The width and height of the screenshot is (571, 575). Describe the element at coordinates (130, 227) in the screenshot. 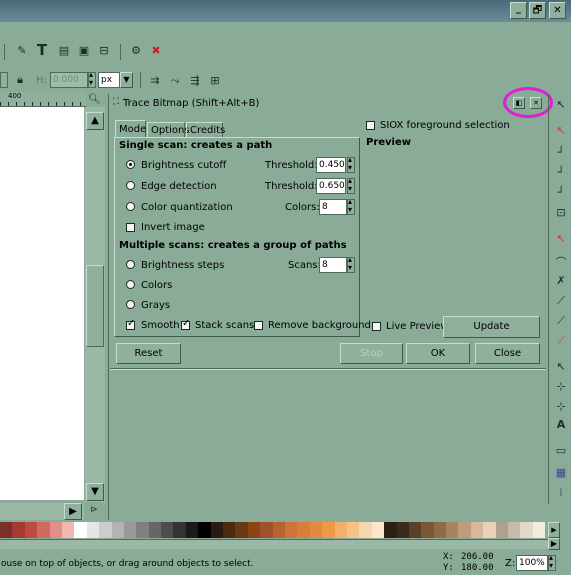

I see `invert-image-checkbox` at that location.